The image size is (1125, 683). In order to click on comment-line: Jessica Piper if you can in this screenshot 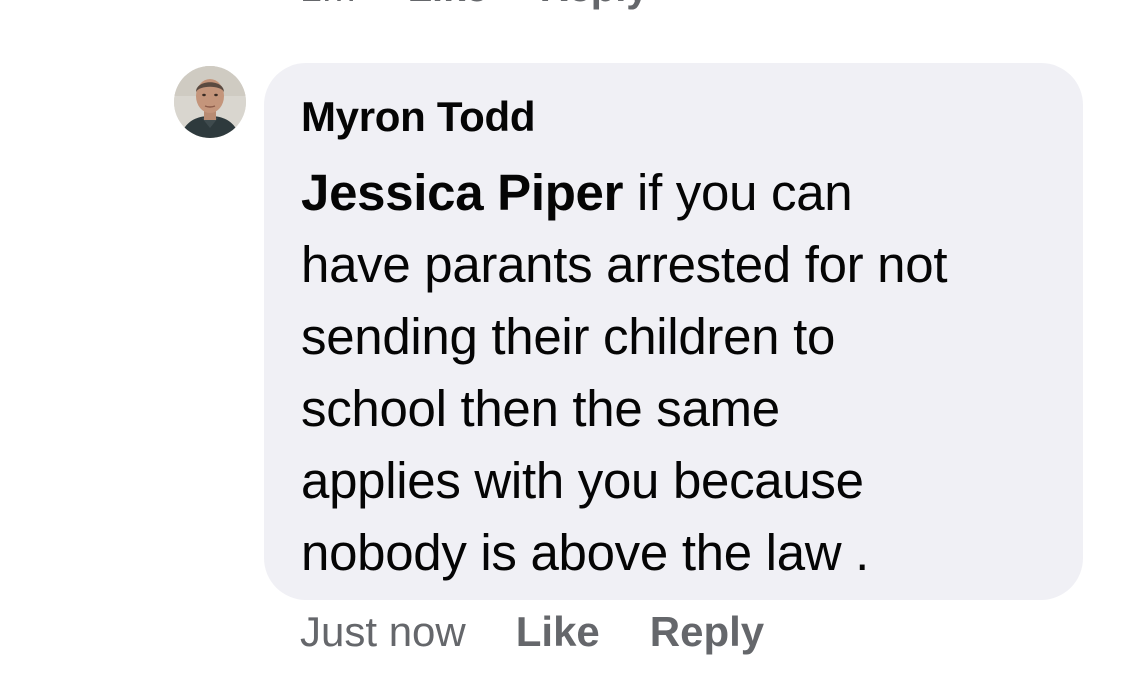, I will do `click(686, 193)`.